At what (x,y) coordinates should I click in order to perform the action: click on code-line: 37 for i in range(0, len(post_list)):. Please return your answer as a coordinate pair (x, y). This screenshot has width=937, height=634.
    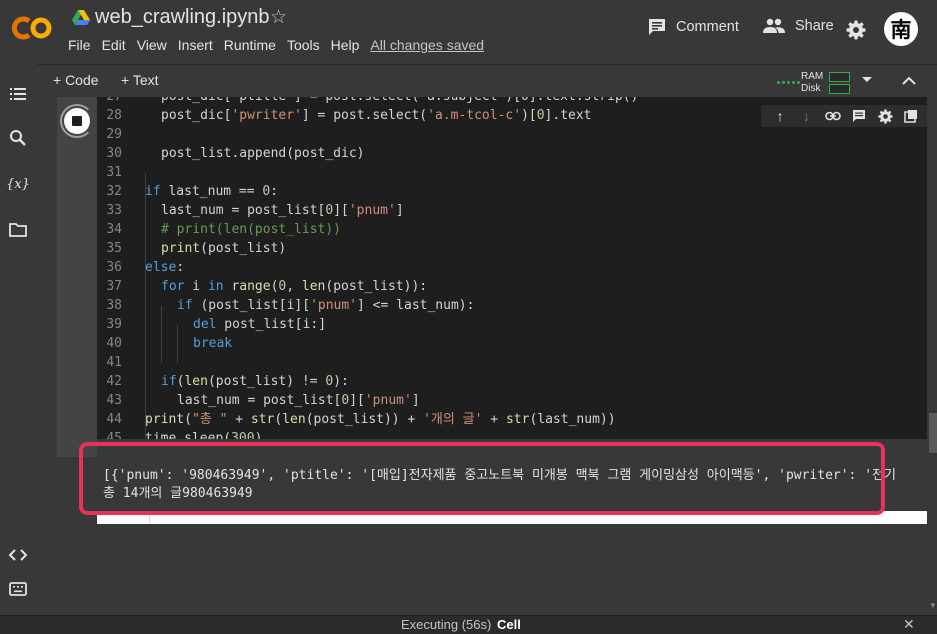
    Looking at the image, I should click on (512, 286).